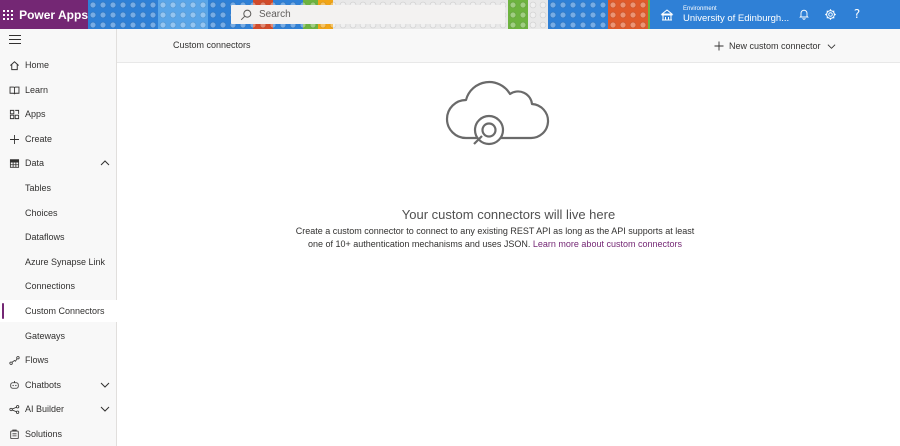 The width and height of the screenshot is (900, 446). What do you see at coordinates (497, 113) in the screenshot?
I see `cloud-connector-icon` at bounding box center [497, 113].